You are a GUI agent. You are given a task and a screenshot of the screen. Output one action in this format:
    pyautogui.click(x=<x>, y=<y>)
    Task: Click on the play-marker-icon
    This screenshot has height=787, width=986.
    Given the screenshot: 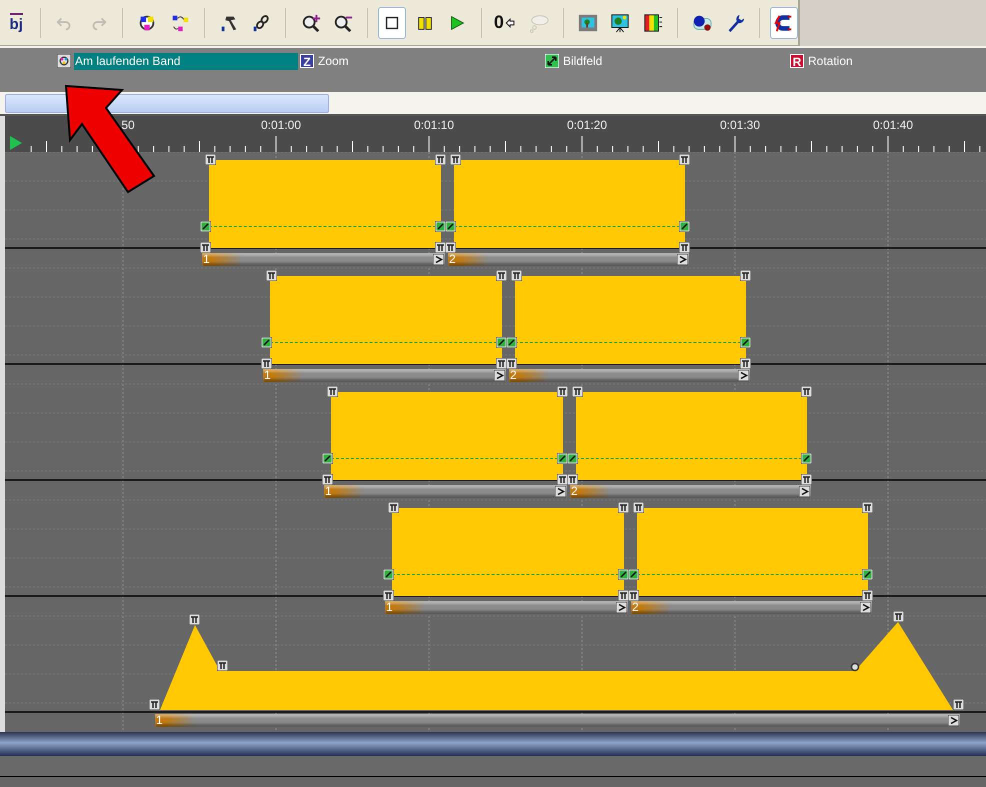 What is the action you would take?
    pyautogui.click(x=16, y=143)
    